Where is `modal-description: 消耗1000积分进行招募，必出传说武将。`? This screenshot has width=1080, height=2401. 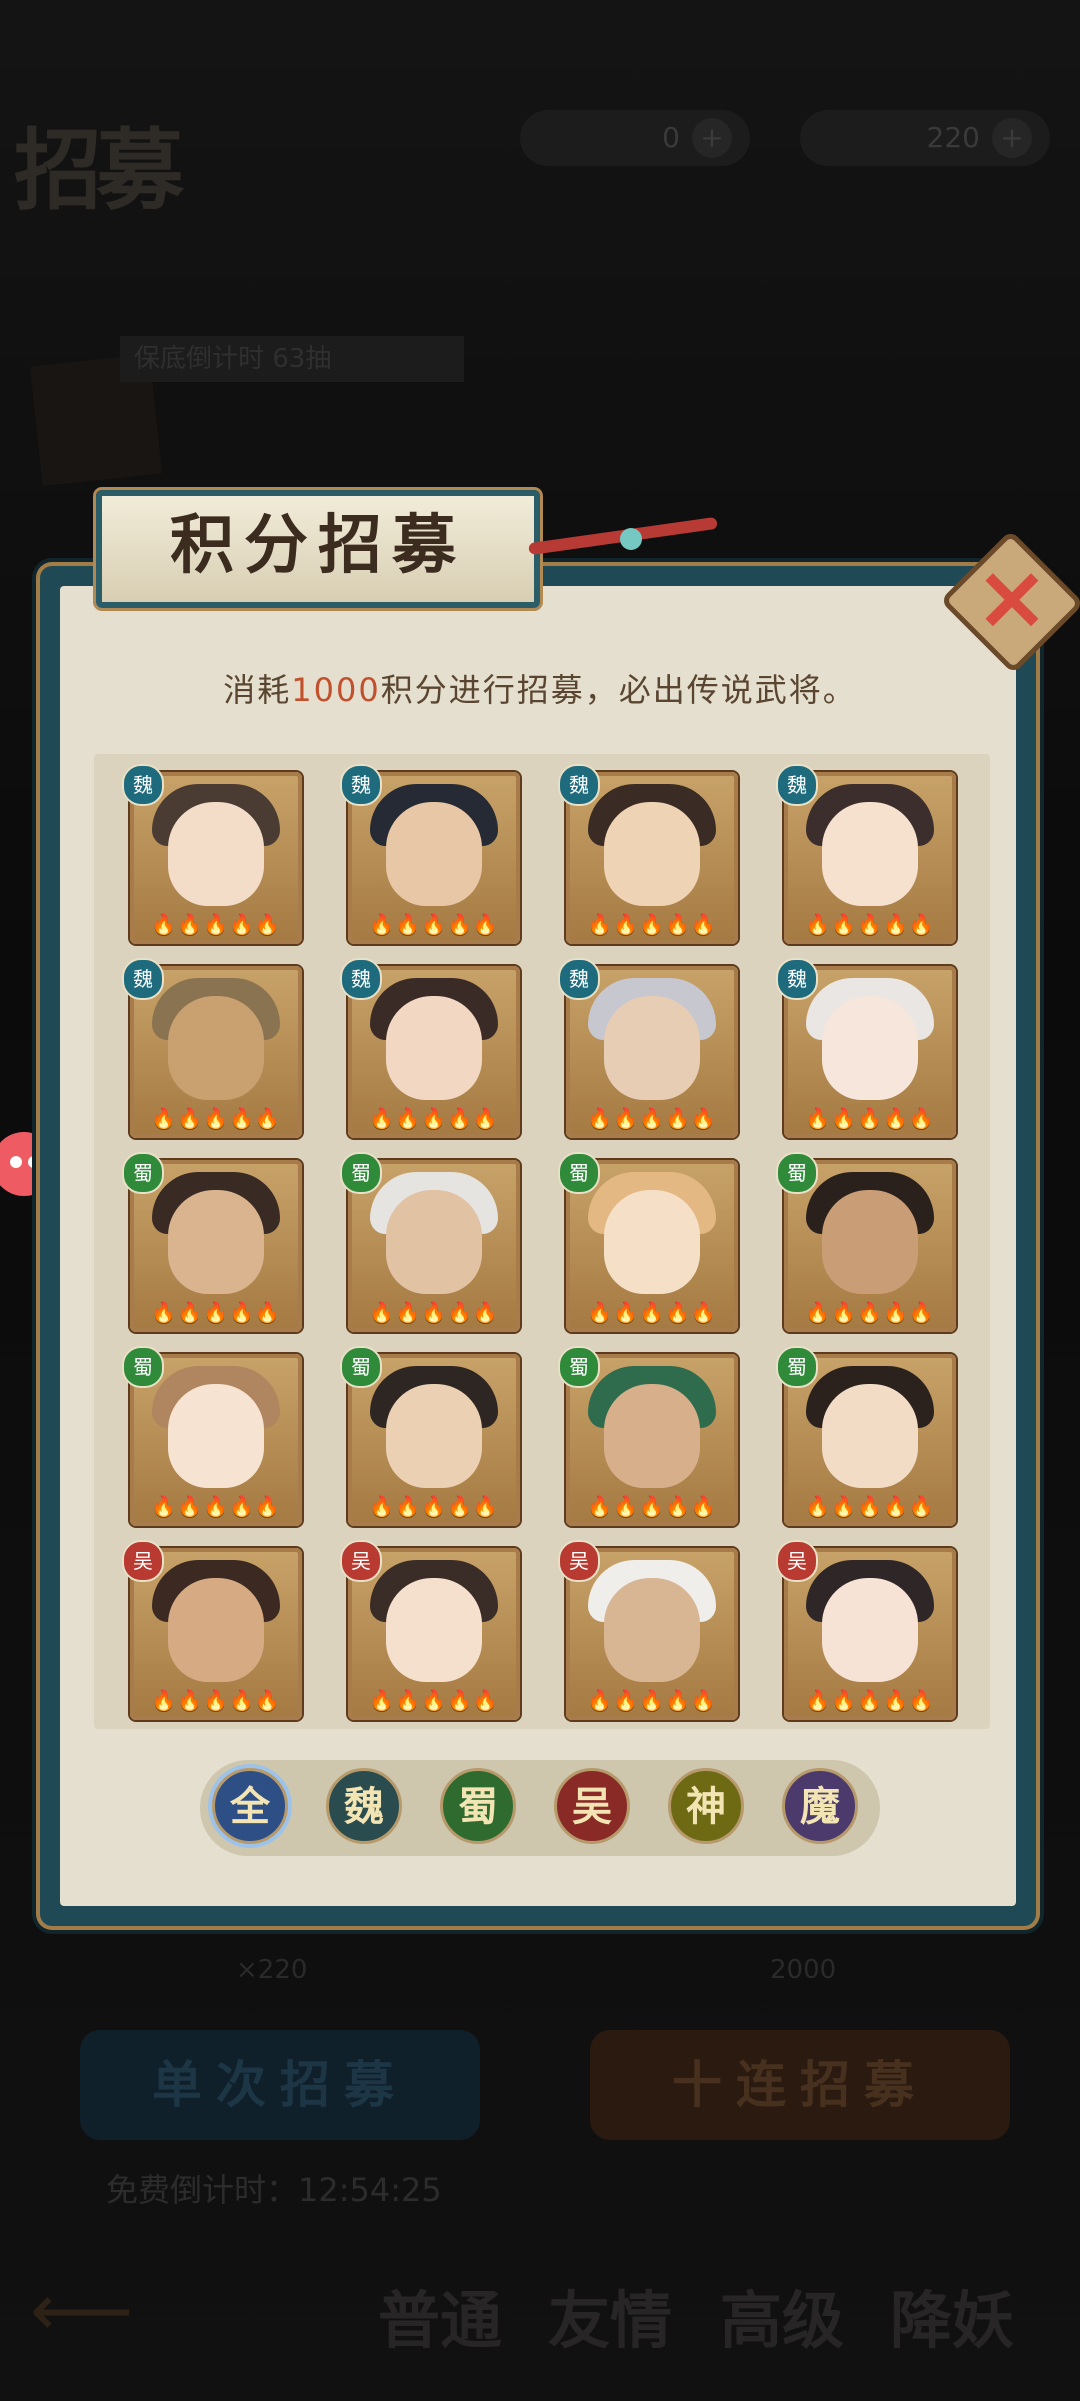 modal-description: 消耗1000积分进行招募，必出传说武将。 is located at coordinates (540, 688).